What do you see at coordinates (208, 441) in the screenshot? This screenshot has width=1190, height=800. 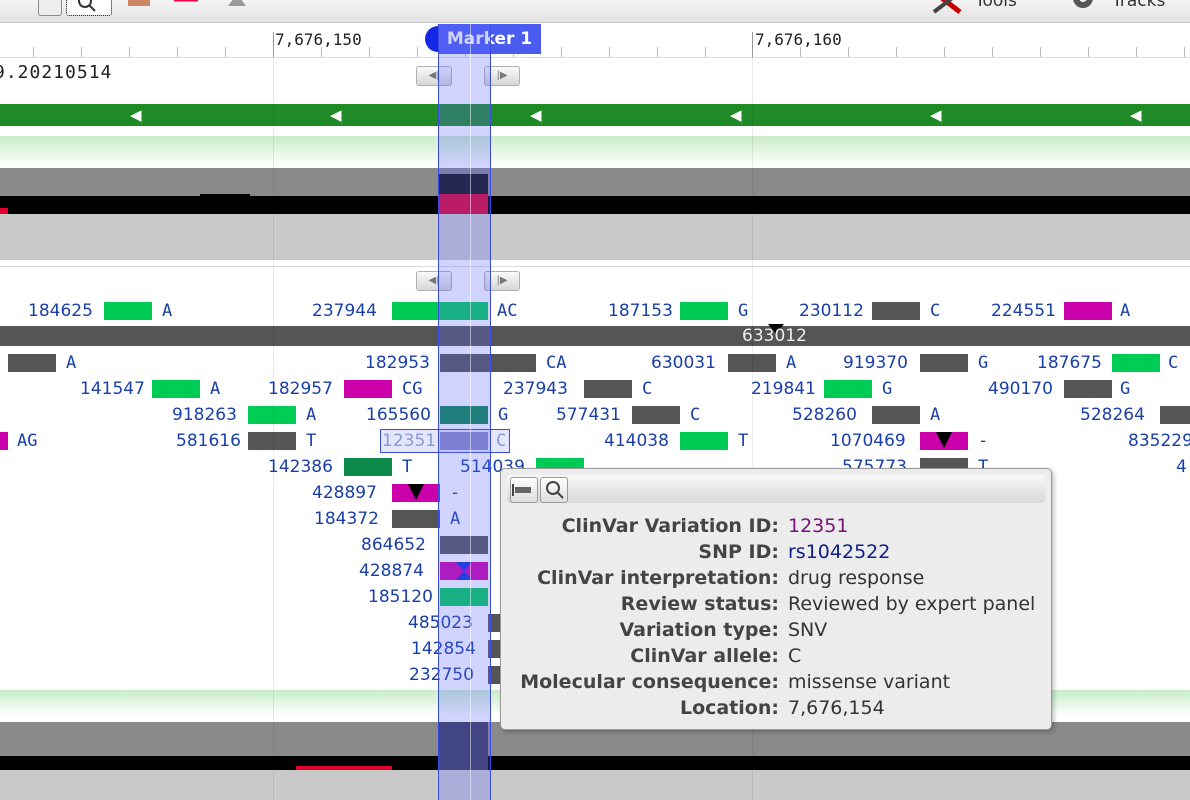 I see `clinvar-id: 581616` at bounding box center [208, 441].